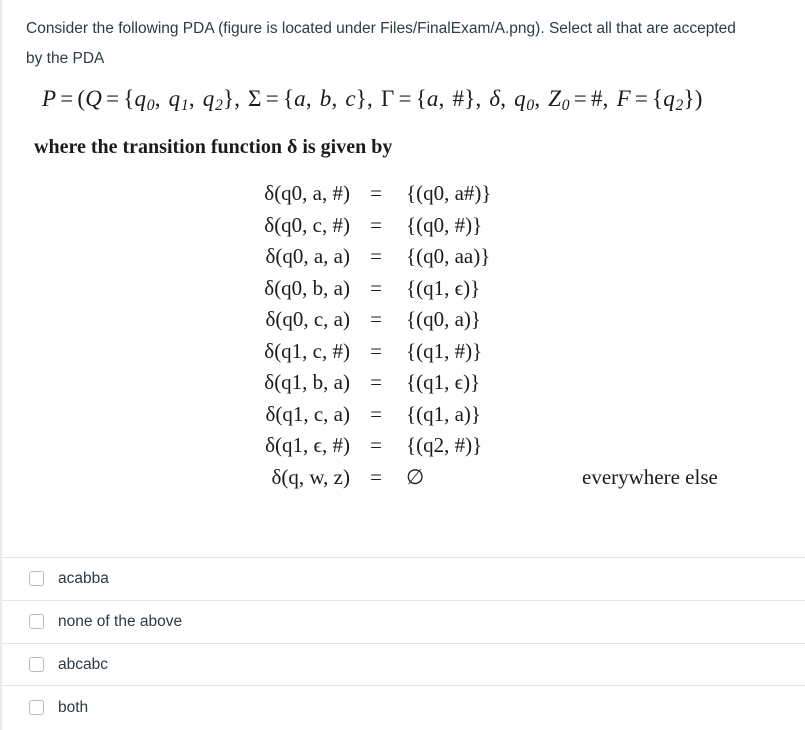 The height and width of the screenshot is (730, 805). I want to click on answer-option-label: abcabc, so click(83, 664).